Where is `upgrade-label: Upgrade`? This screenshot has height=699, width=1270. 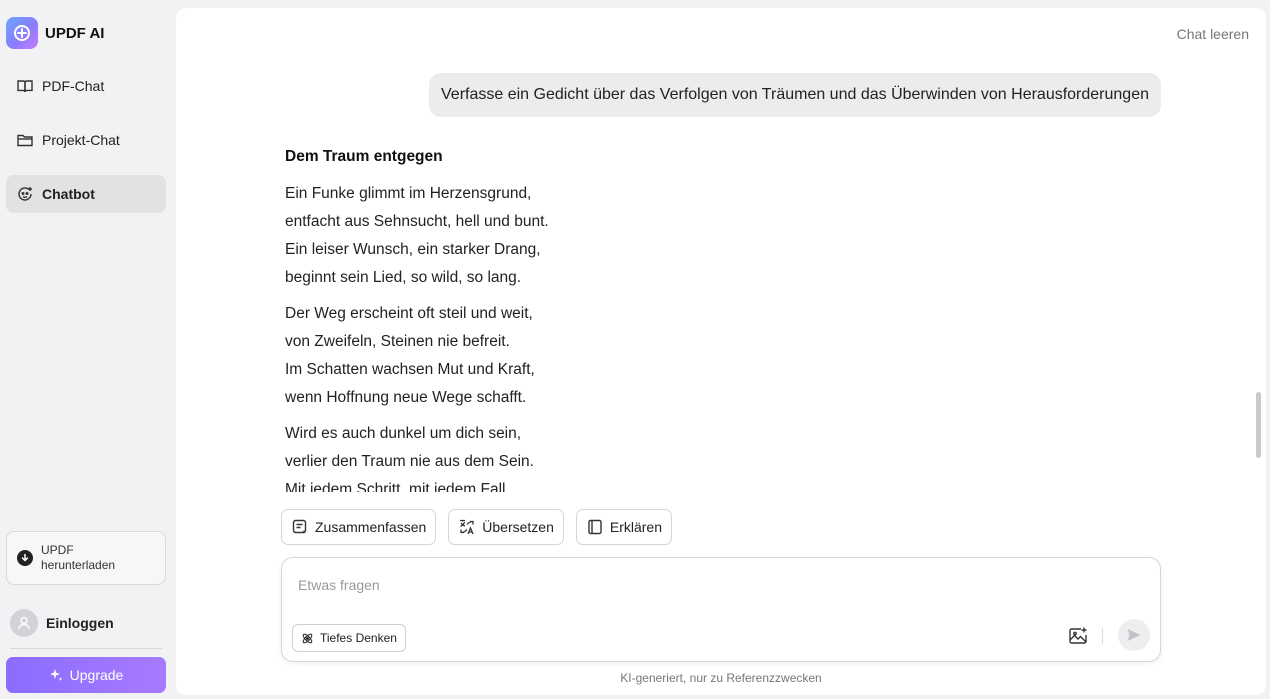 upgrade-label: Upgrade is located at coordinates (96, 675).